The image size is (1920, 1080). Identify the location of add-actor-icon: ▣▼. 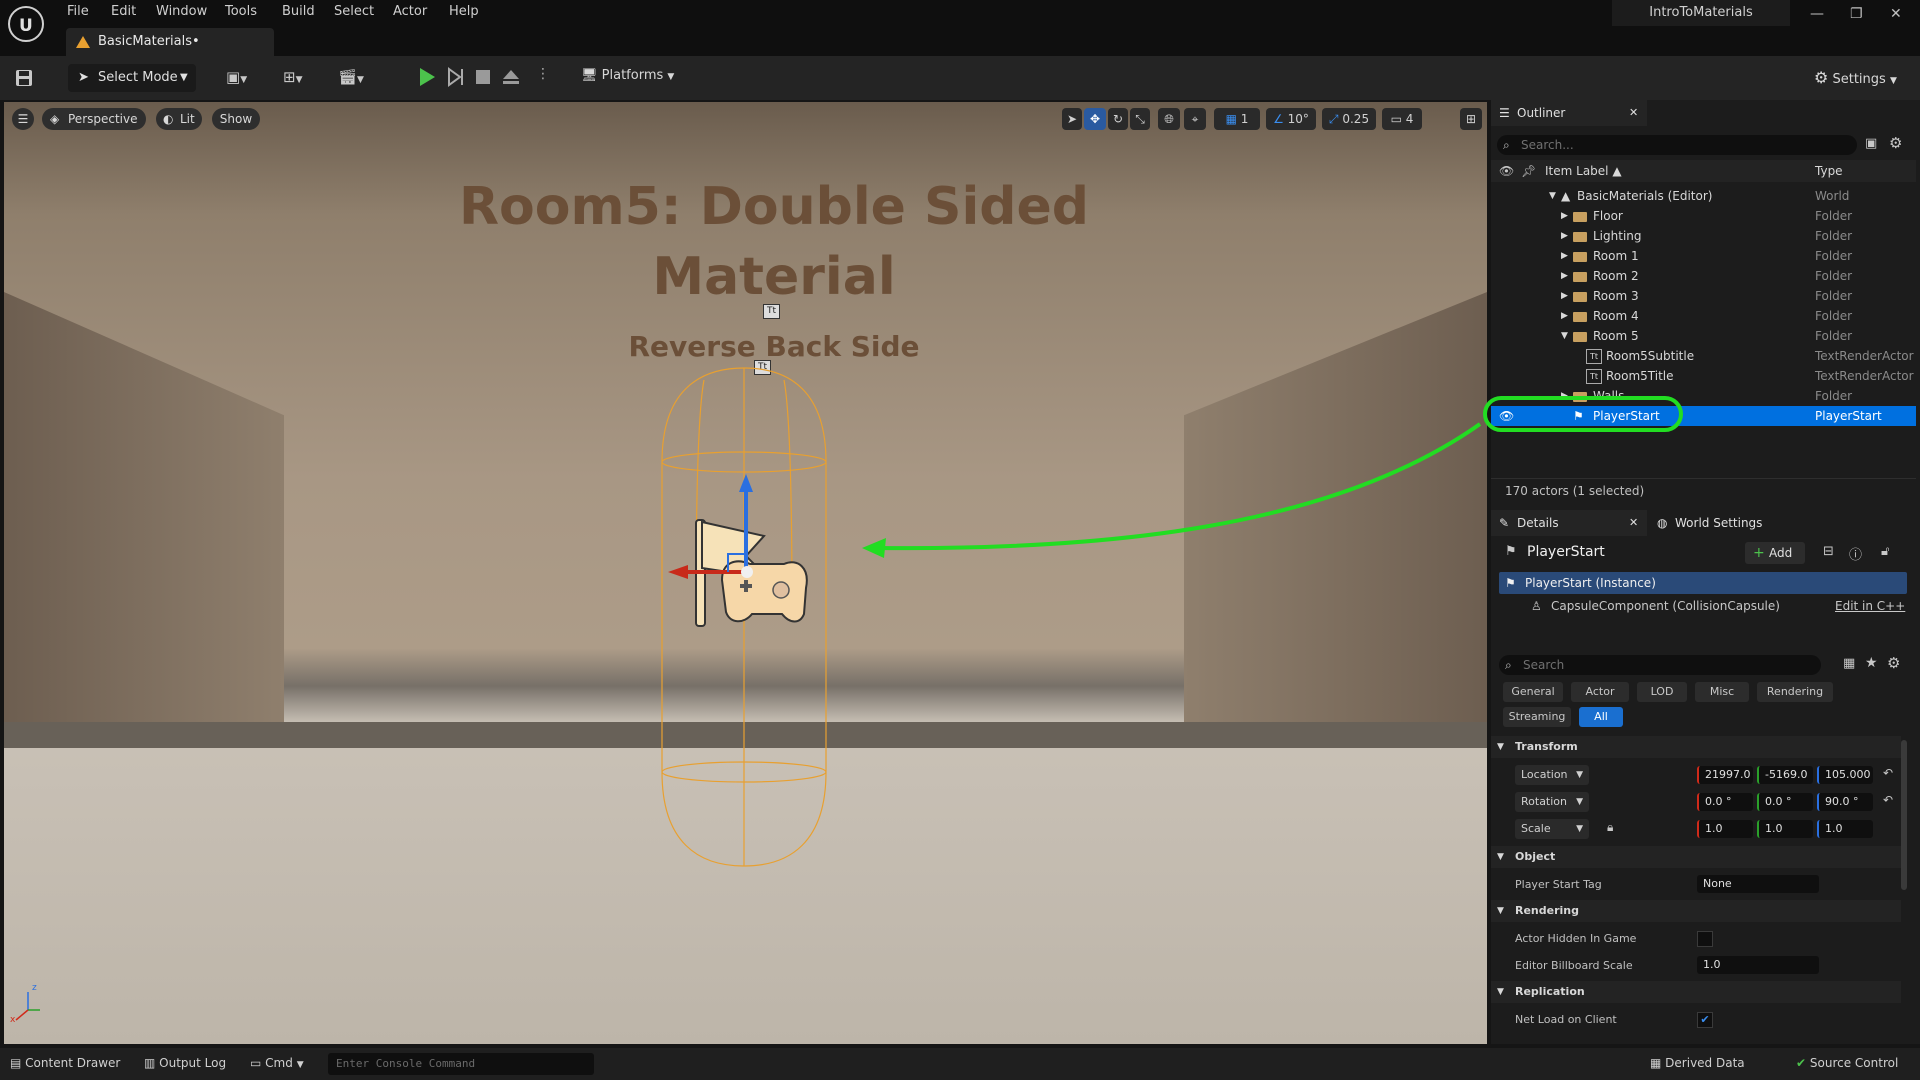
(246, 78).